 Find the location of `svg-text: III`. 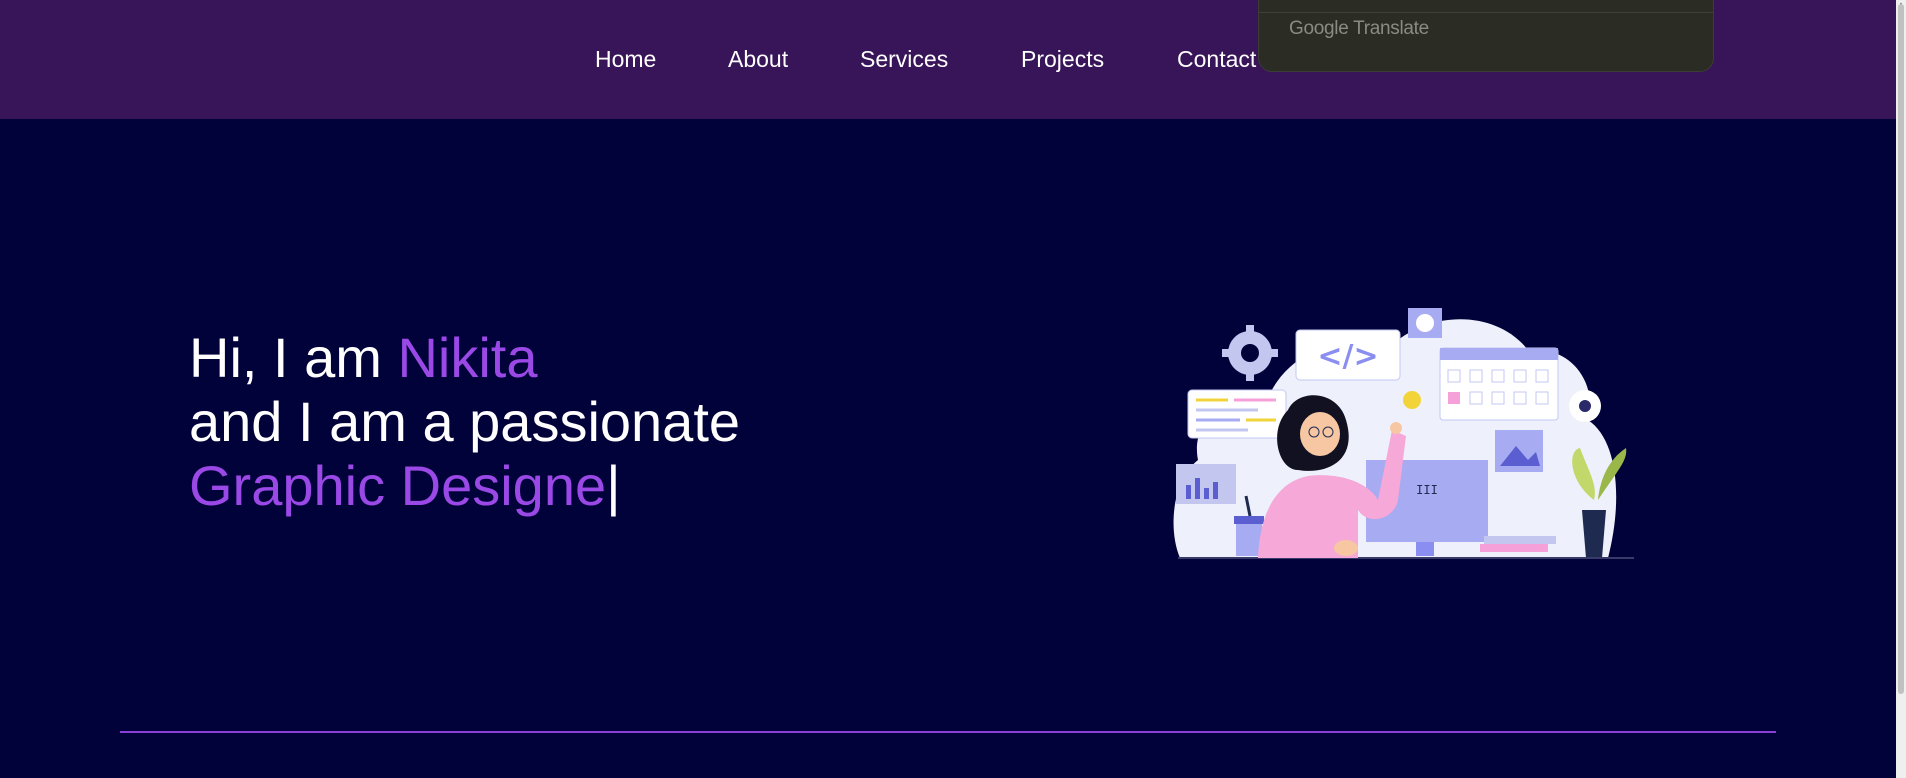

svg-text: III is located at coordinates (1427, 490).